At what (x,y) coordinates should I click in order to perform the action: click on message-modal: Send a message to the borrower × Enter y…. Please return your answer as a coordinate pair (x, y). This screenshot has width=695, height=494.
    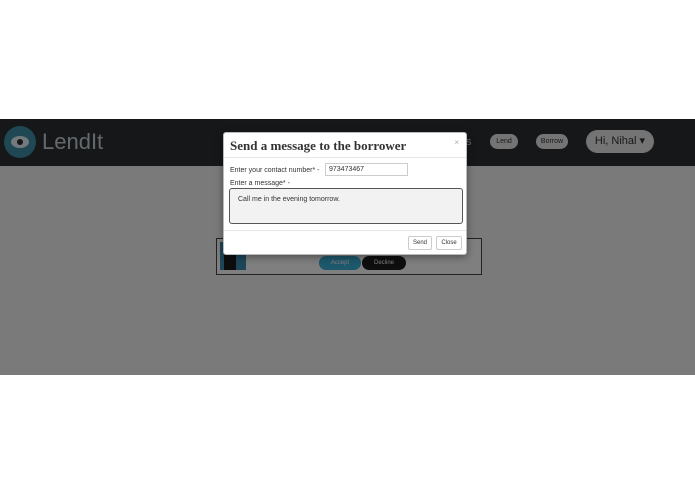
    Looking at the image, I should click on (345, 193).